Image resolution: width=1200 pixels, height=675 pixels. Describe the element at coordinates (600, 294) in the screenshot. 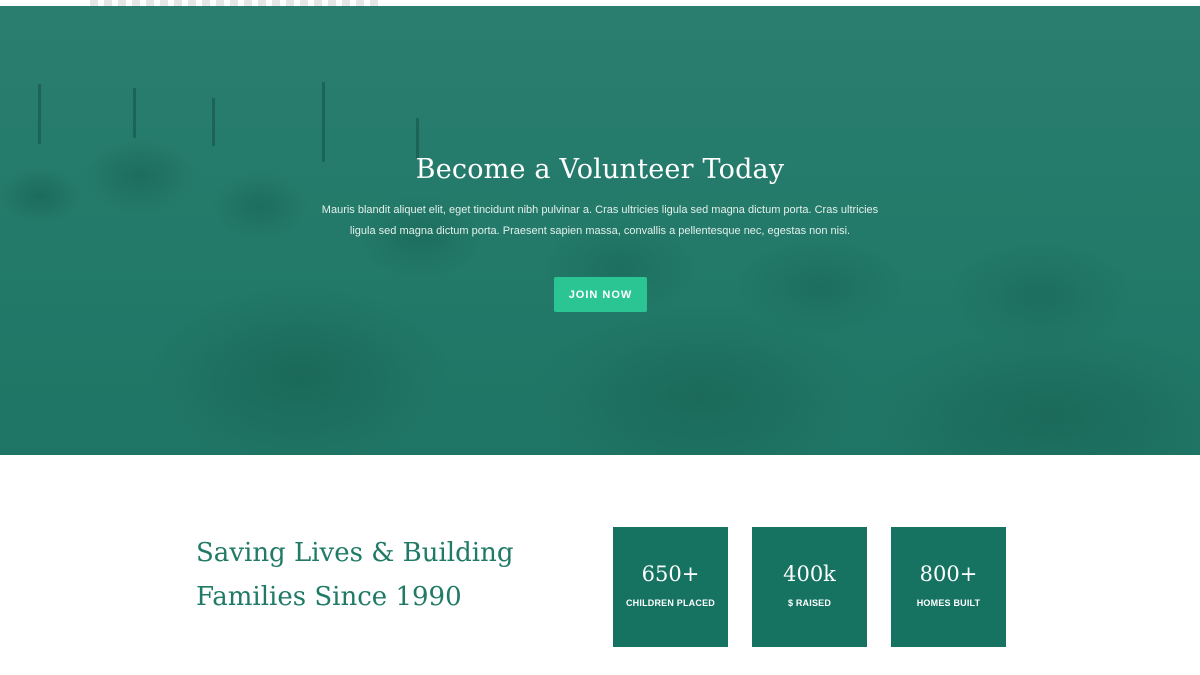

I see `join-now-button: JOIN NOW` at that location.